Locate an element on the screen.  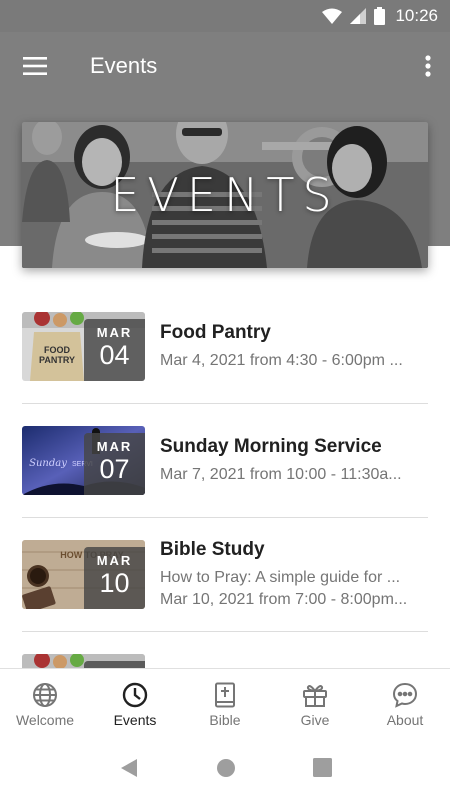
status-bar: 10:26 is located at coordinates (225, 16).